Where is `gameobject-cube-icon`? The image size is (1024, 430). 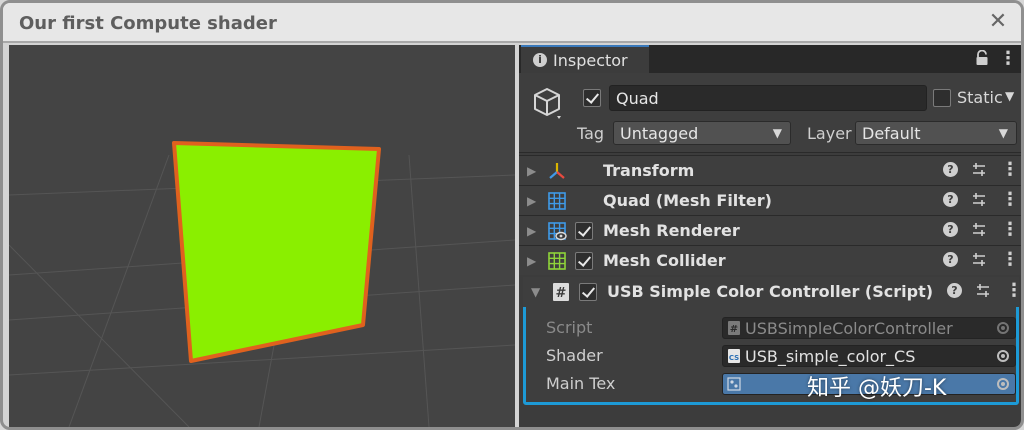
gameobject-cube-icon is located at coordinates (547, 103).